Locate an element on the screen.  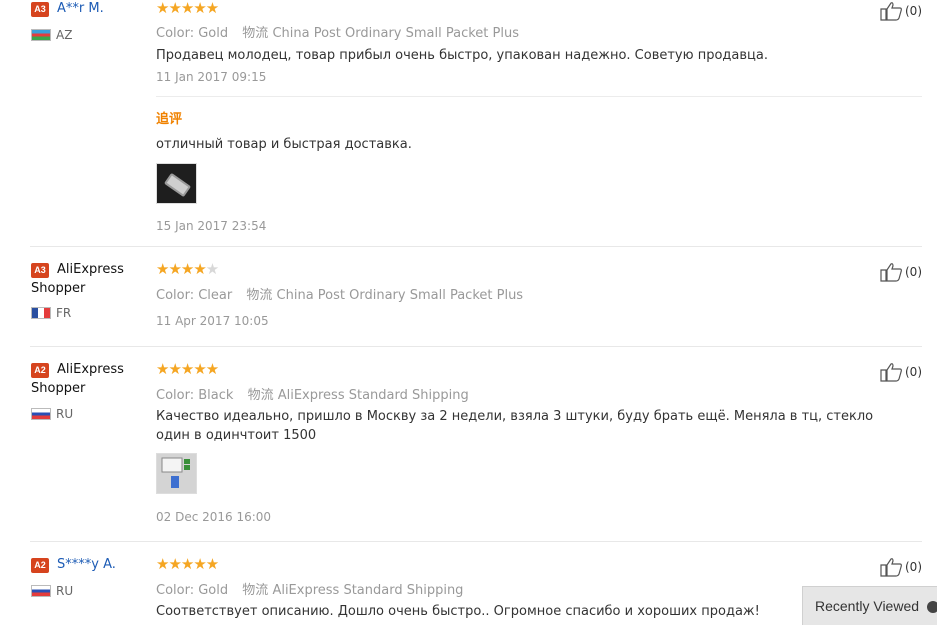
reviewer-country: AZ is located at coordinates (64, 35).